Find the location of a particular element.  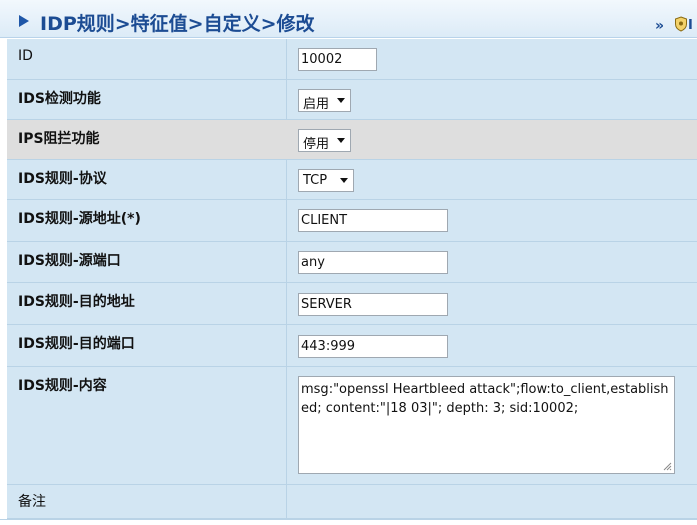

src-port-input: any is located at coordinates (373, 262).